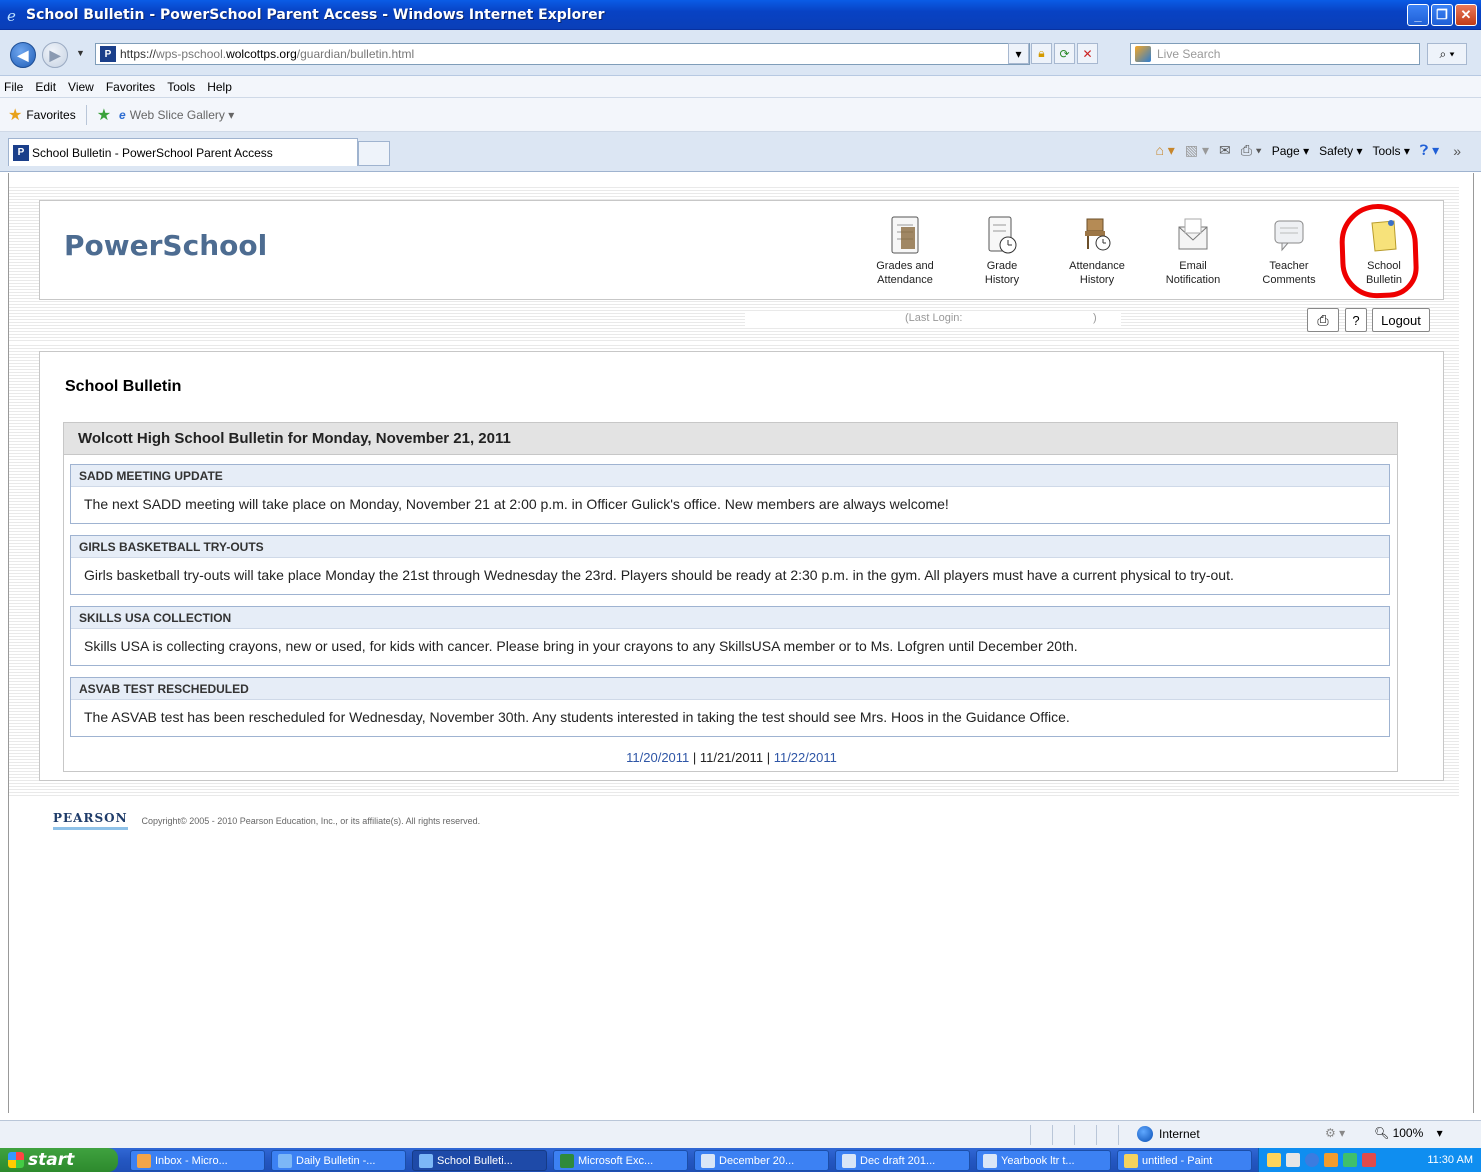  I want to click on nav-email-notification: Email Notification, so click(1193, 251).